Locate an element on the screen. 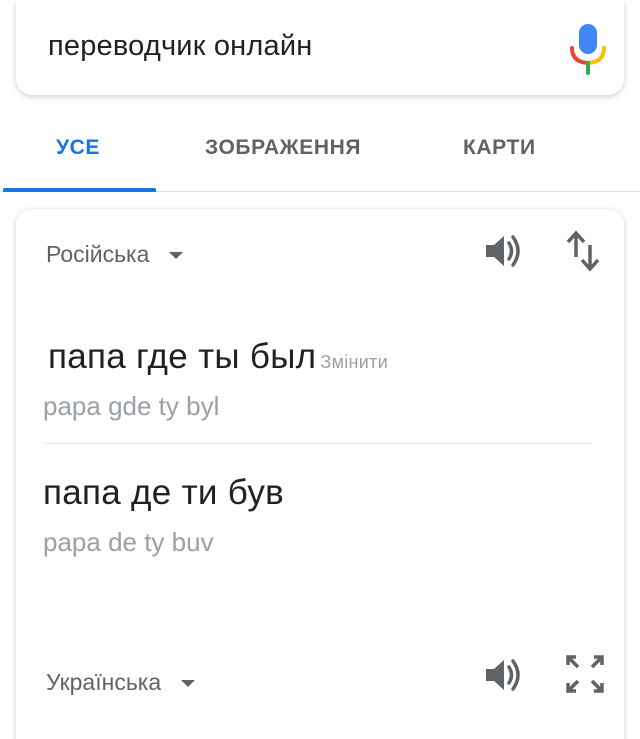  active-tab-indicator is located at coordinates (79, 190).